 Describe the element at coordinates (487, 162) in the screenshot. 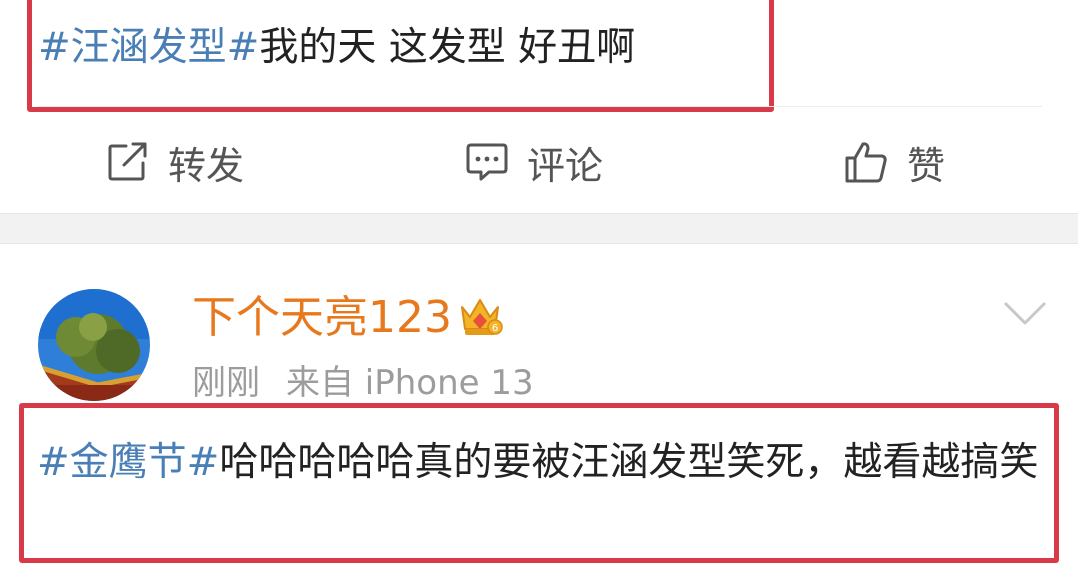

I see `comment-icon` at that location.